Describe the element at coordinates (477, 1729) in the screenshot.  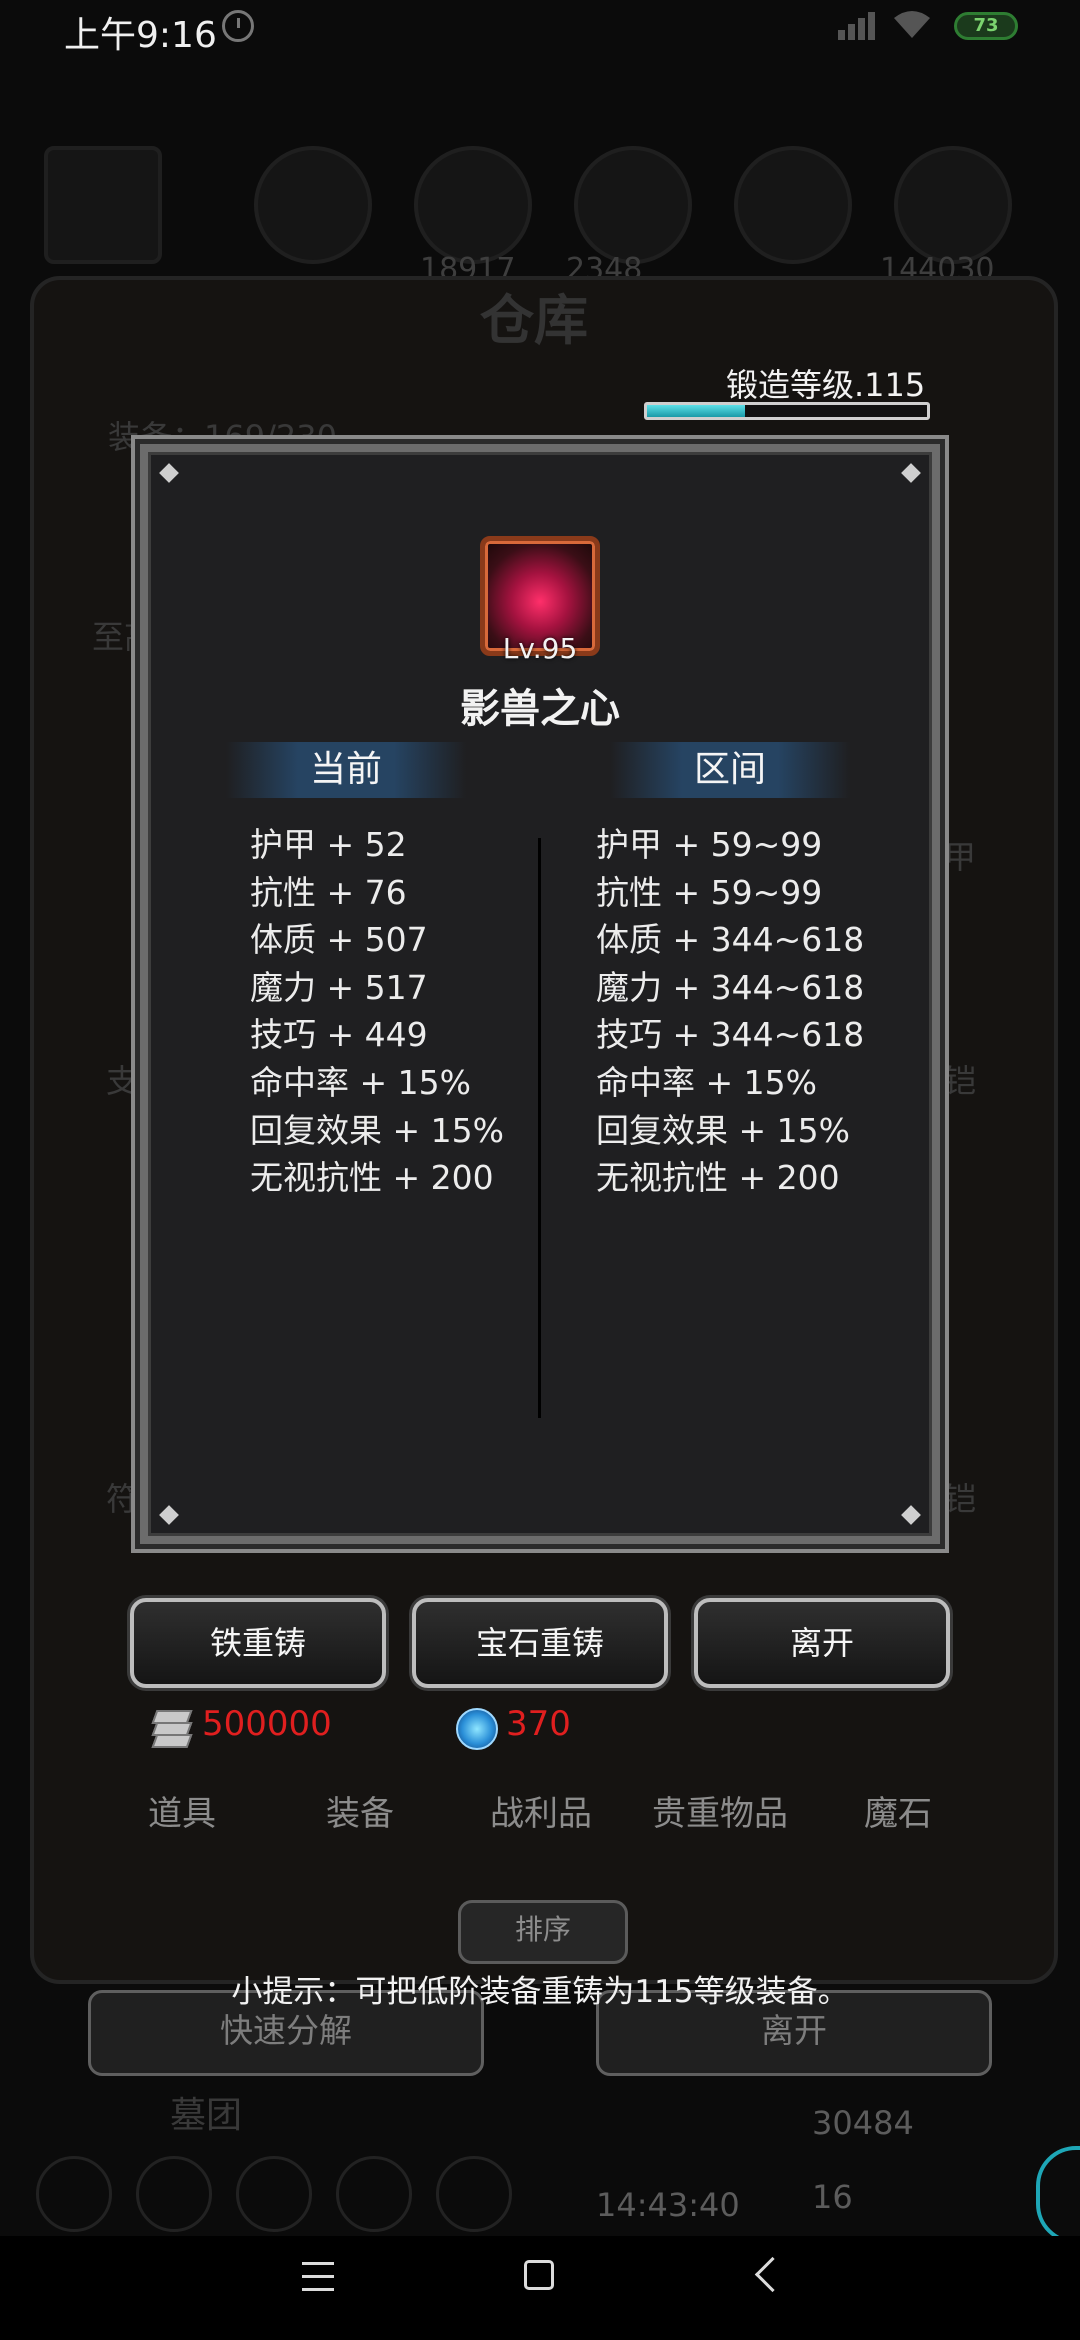
I see `blue-gem-icon` at that location.